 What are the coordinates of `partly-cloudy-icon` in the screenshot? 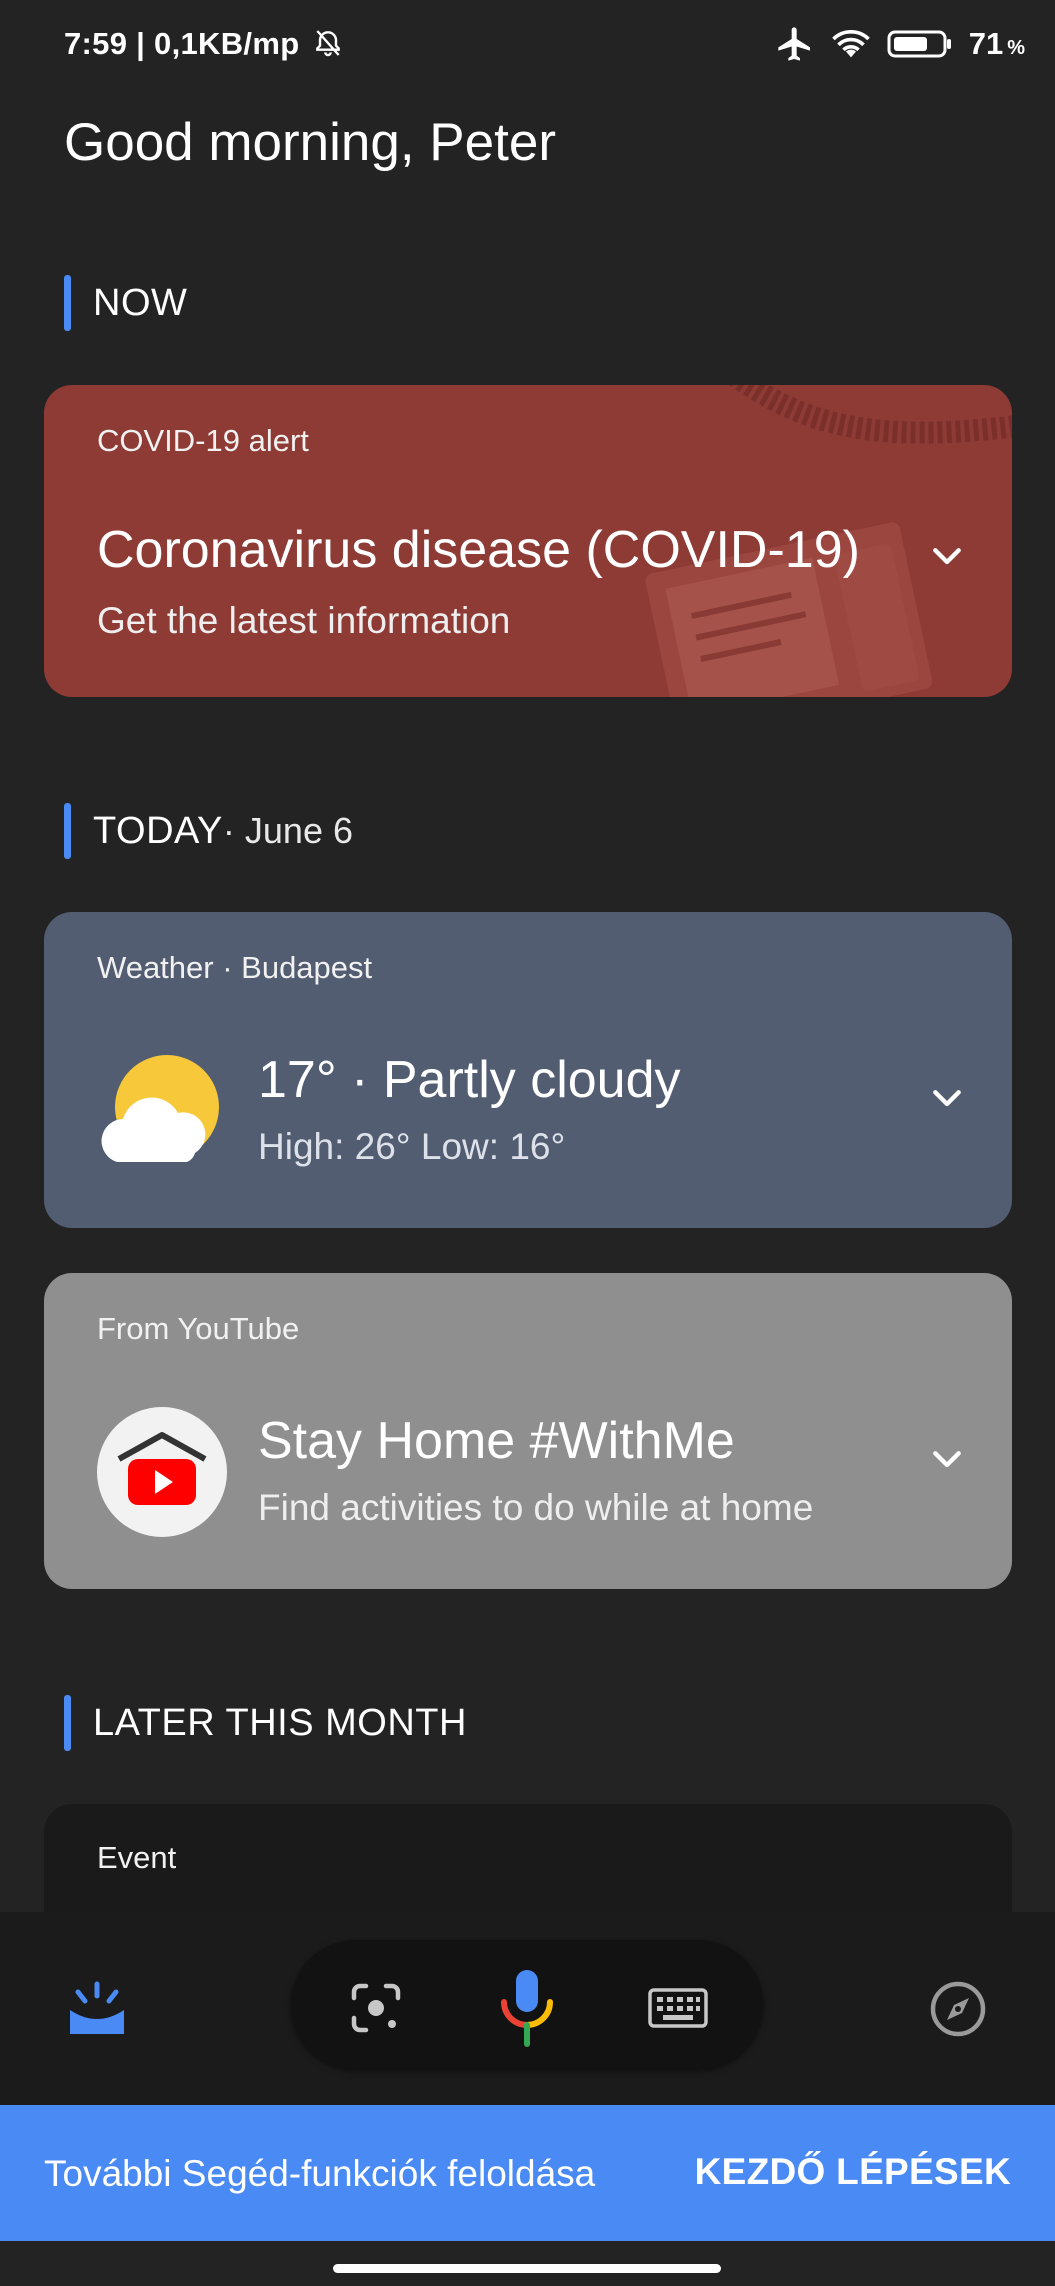 It's located at (160, 1108).